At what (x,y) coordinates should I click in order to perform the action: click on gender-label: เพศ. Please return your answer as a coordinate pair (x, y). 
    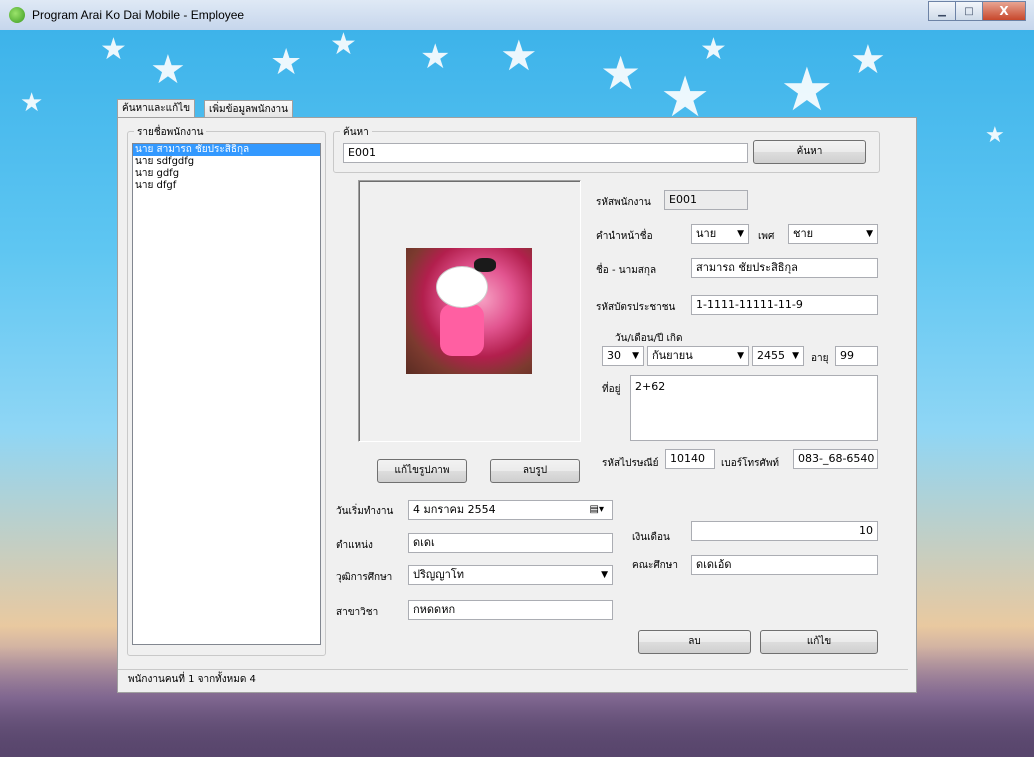
    Looking at the image, I should click on (766, 236).